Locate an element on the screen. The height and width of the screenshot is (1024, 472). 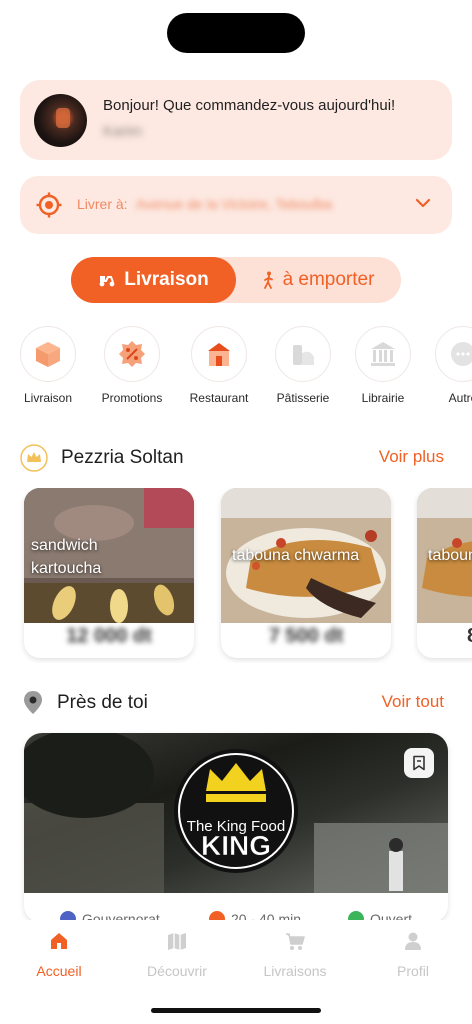
delivery-mode-toggle: Livraison à emporter is located at coordinates (236, 280).